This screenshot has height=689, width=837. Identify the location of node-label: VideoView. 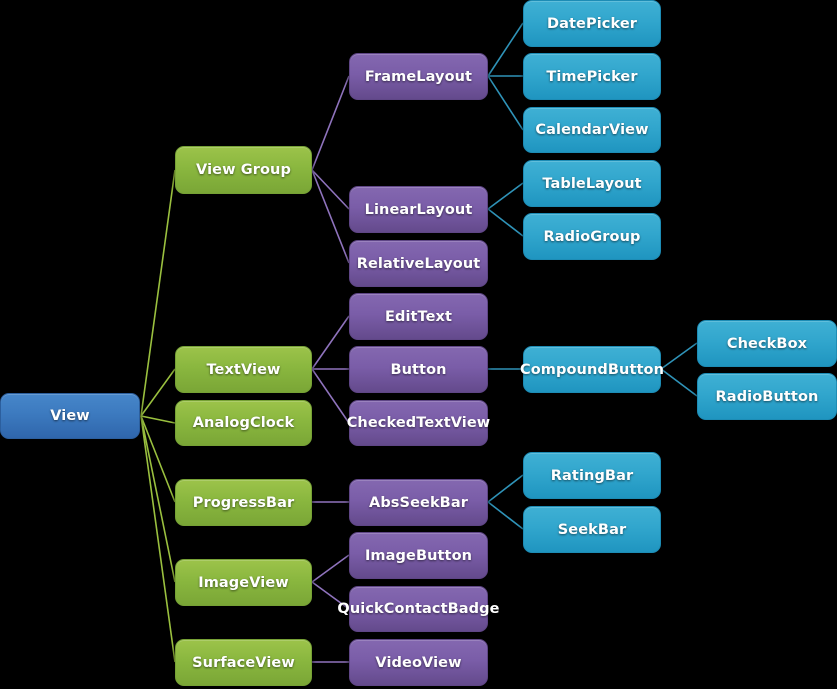
(418, 662).